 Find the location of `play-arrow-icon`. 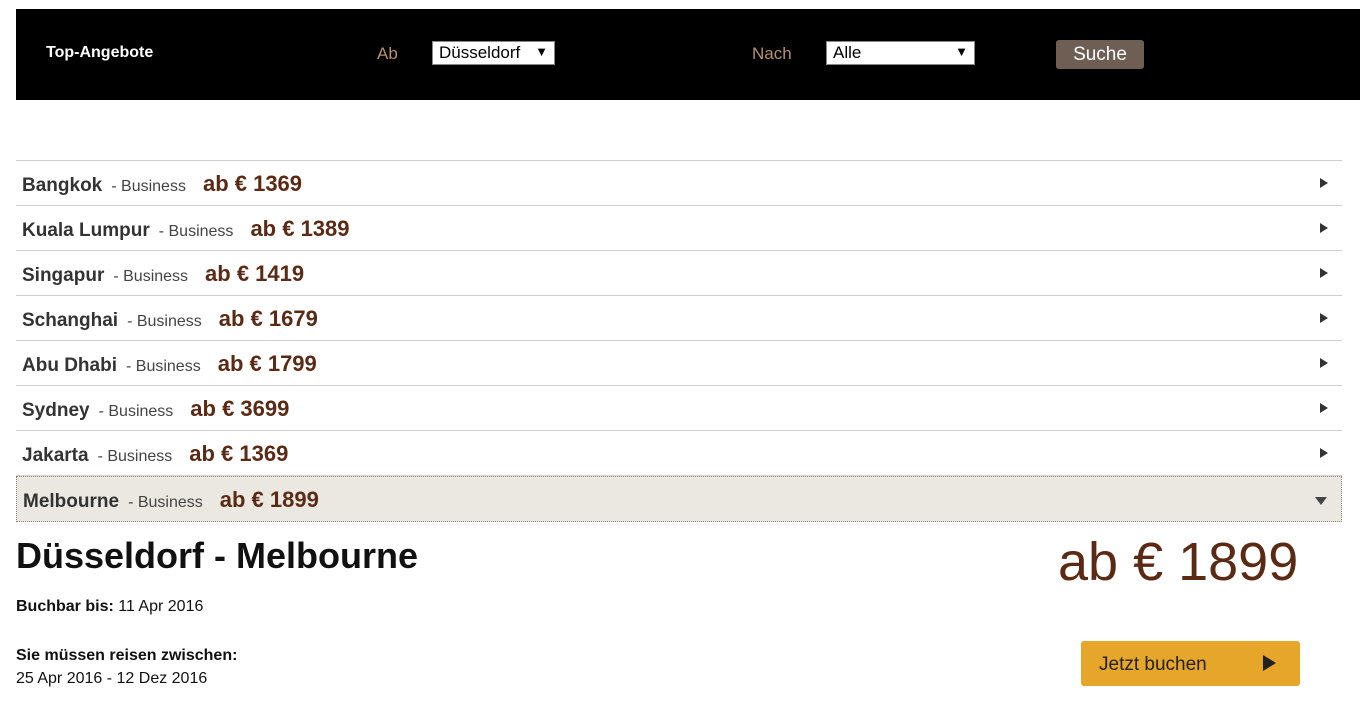

play-arrow-icon is located at coordinates (1269, 663).